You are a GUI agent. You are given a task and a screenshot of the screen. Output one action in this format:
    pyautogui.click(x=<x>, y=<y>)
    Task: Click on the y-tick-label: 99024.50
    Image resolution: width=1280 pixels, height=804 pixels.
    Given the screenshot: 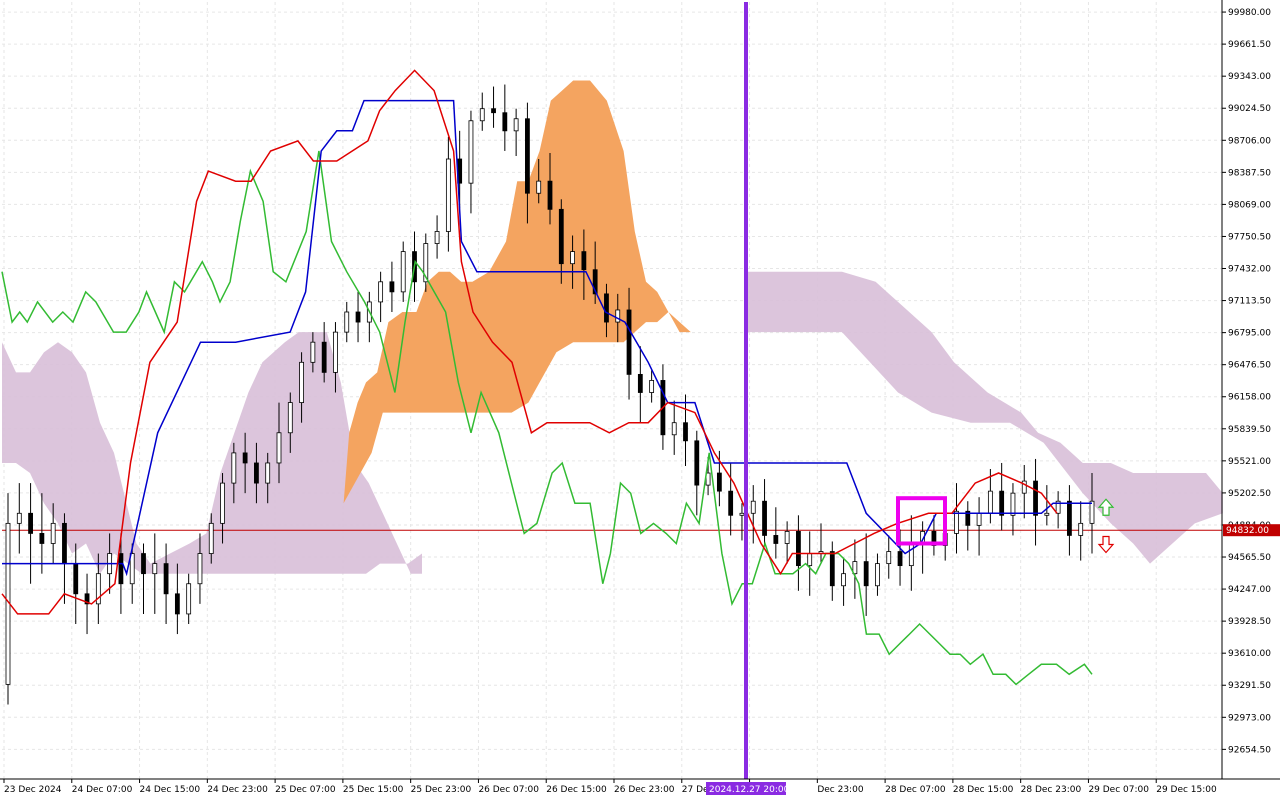 What is the action you would take?
    pyautogui.click(x=1249, y=109)
    